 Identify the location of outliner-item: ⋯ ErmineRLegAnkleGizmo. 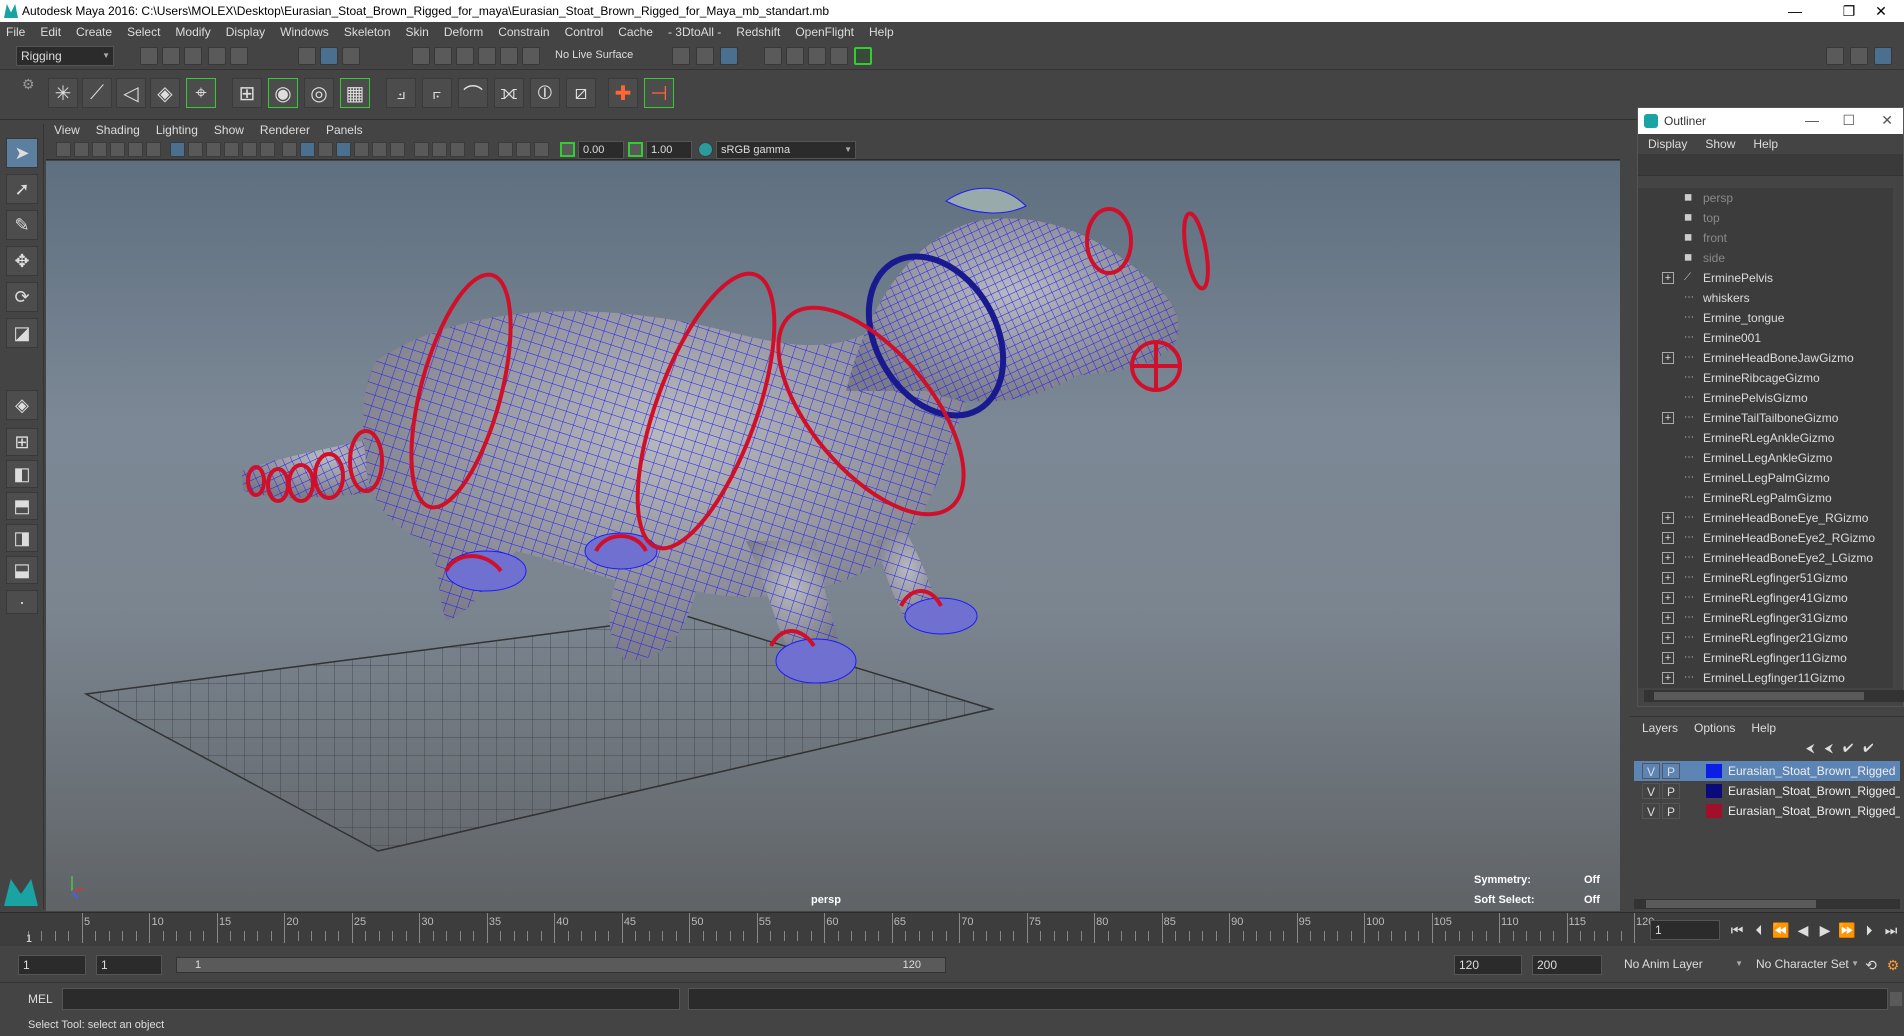
(1765, 438).